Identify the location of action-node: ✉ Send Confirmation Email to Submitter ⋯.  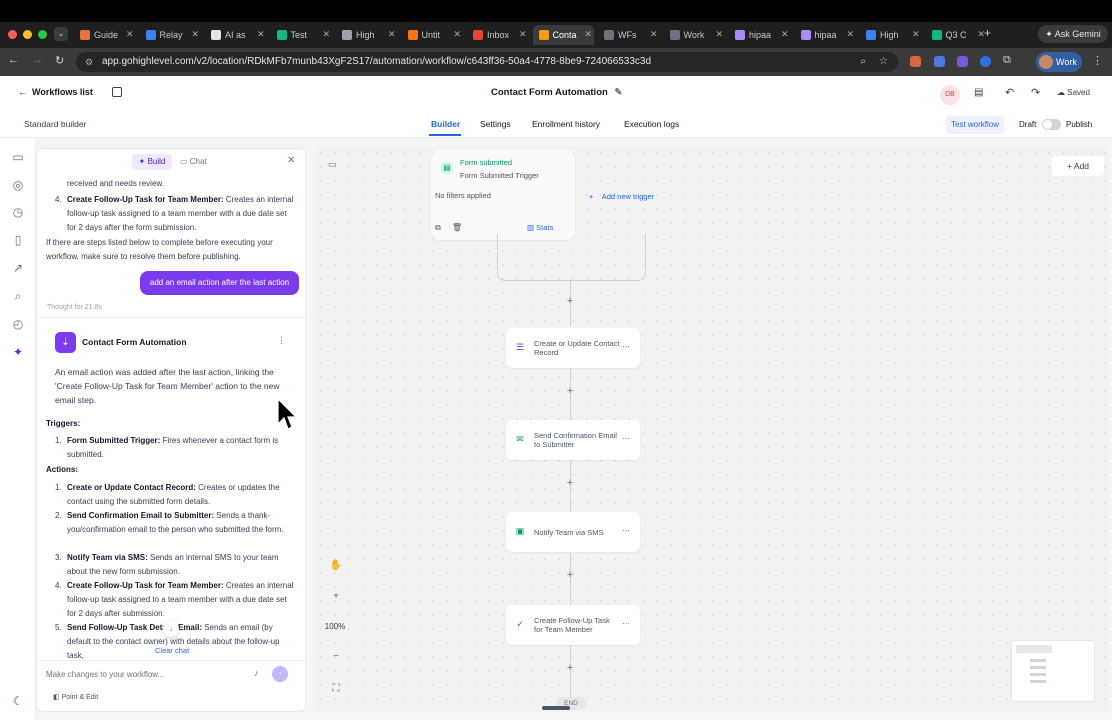
(573, 440).